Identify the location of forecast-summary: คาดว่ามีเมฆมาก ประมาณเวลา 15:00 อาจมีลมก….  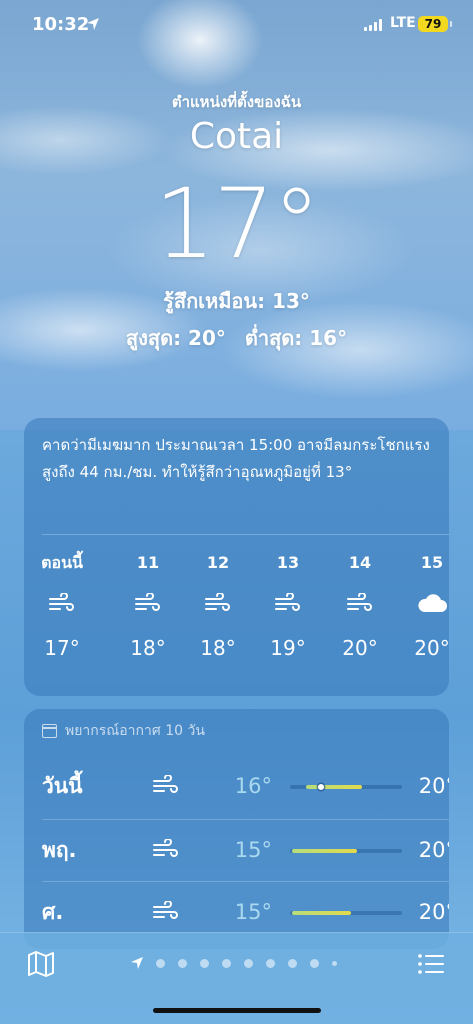
(236, 458).